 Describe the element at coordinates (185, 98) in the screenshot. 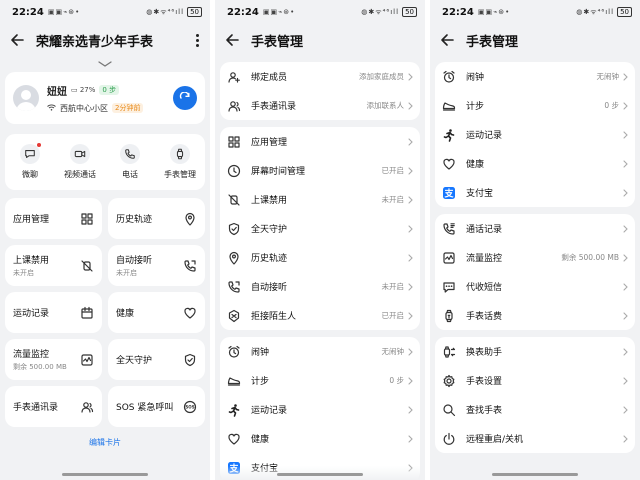

I see `refresh-location-button` at that location.